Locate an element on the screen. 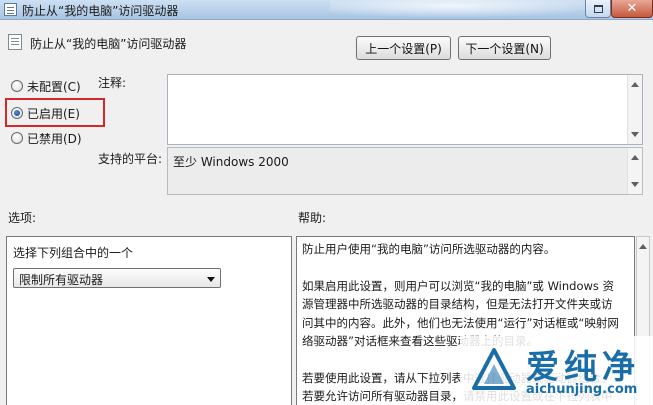  policy-title: 防止从“我的电脑”访问驱动器 is located at coordinates (108, 44).